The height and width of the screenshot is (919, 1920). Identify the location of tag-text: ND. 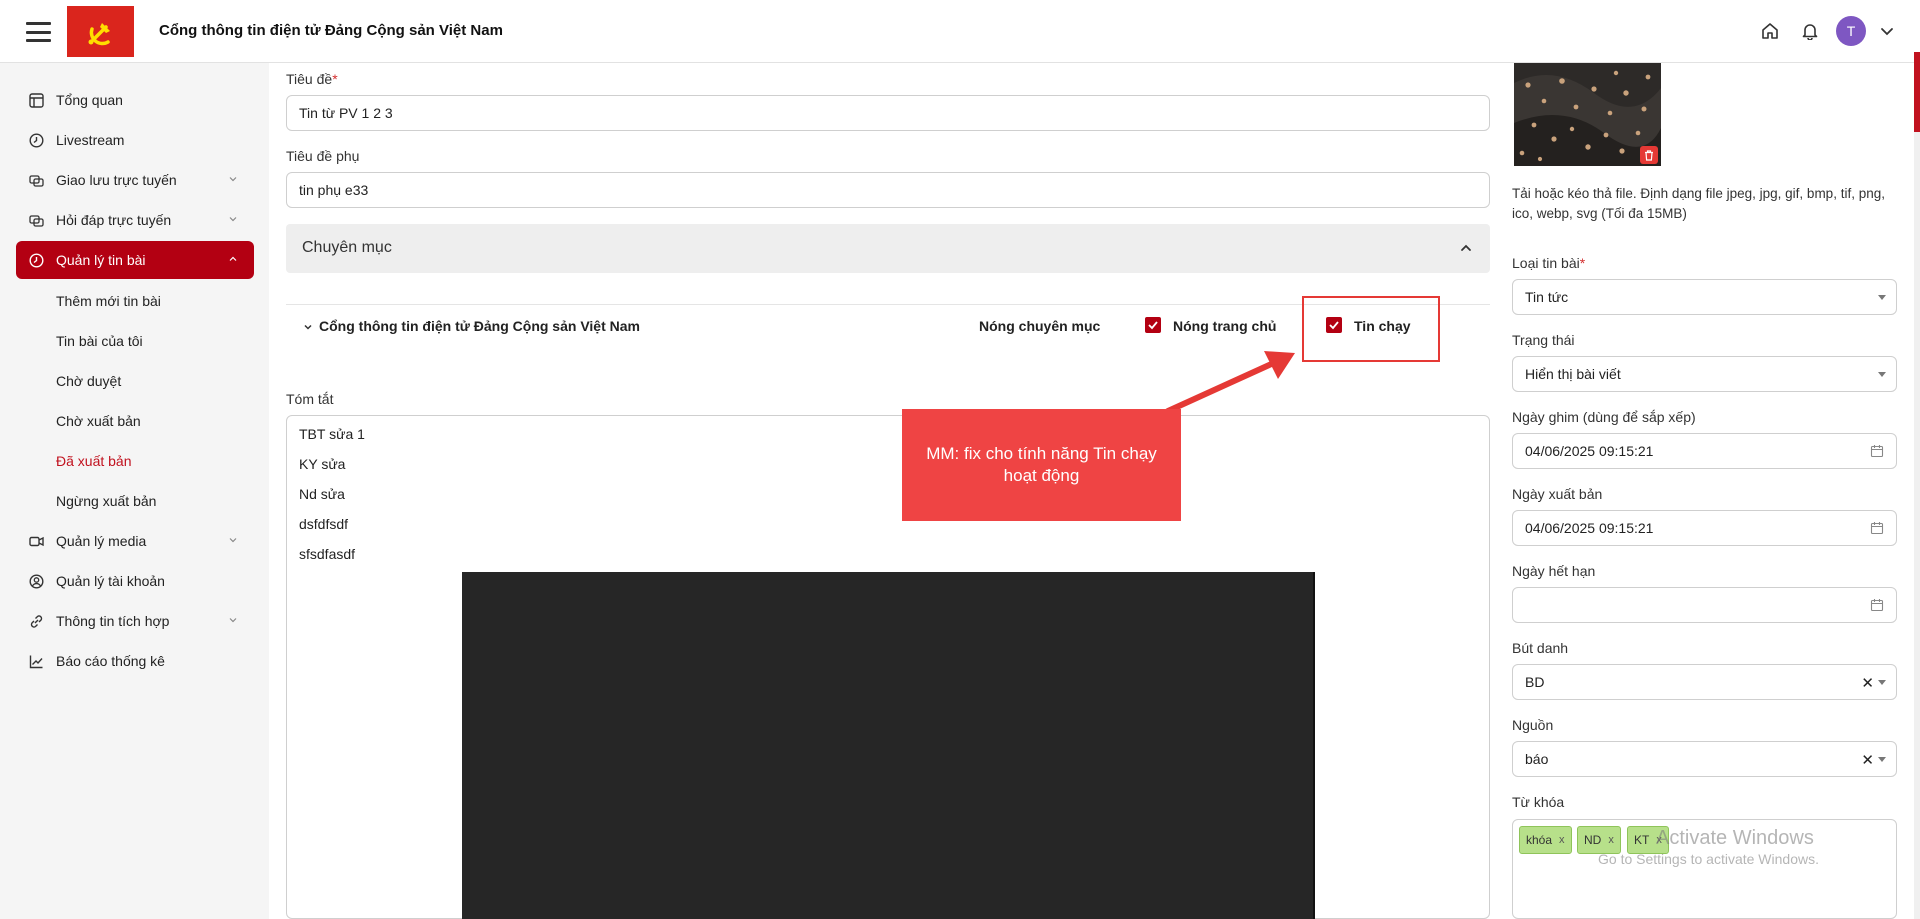
(1593, 840).